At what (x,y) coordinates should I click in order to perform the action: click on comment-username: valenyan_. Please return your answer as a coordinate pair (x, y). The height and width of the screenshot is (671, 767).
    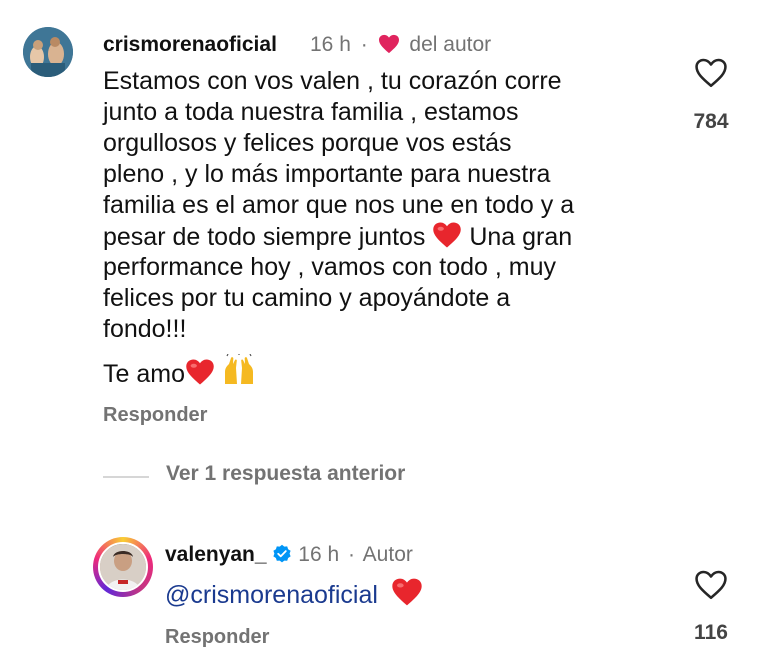
    Looking at the image, I should click on (216, 554).